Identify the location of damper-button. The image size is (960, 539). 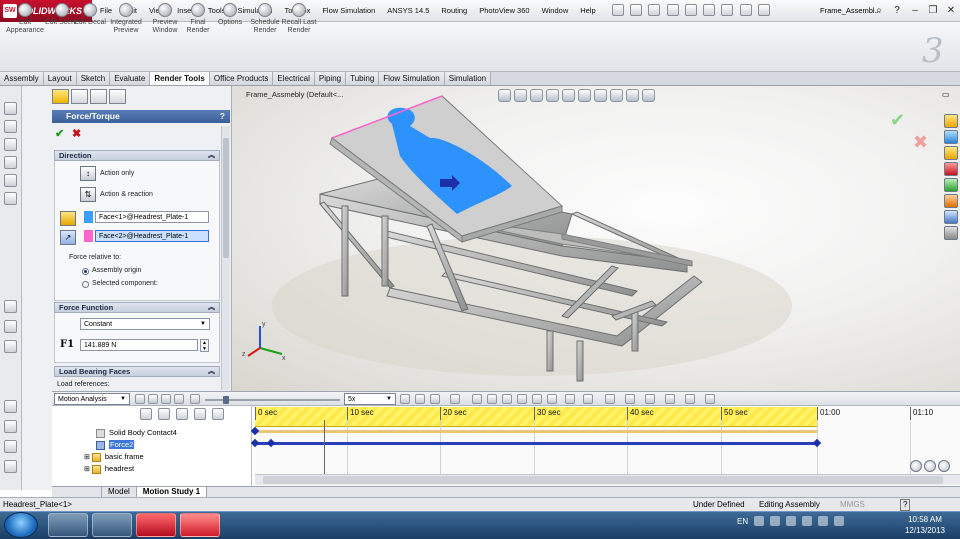
(507, 399).